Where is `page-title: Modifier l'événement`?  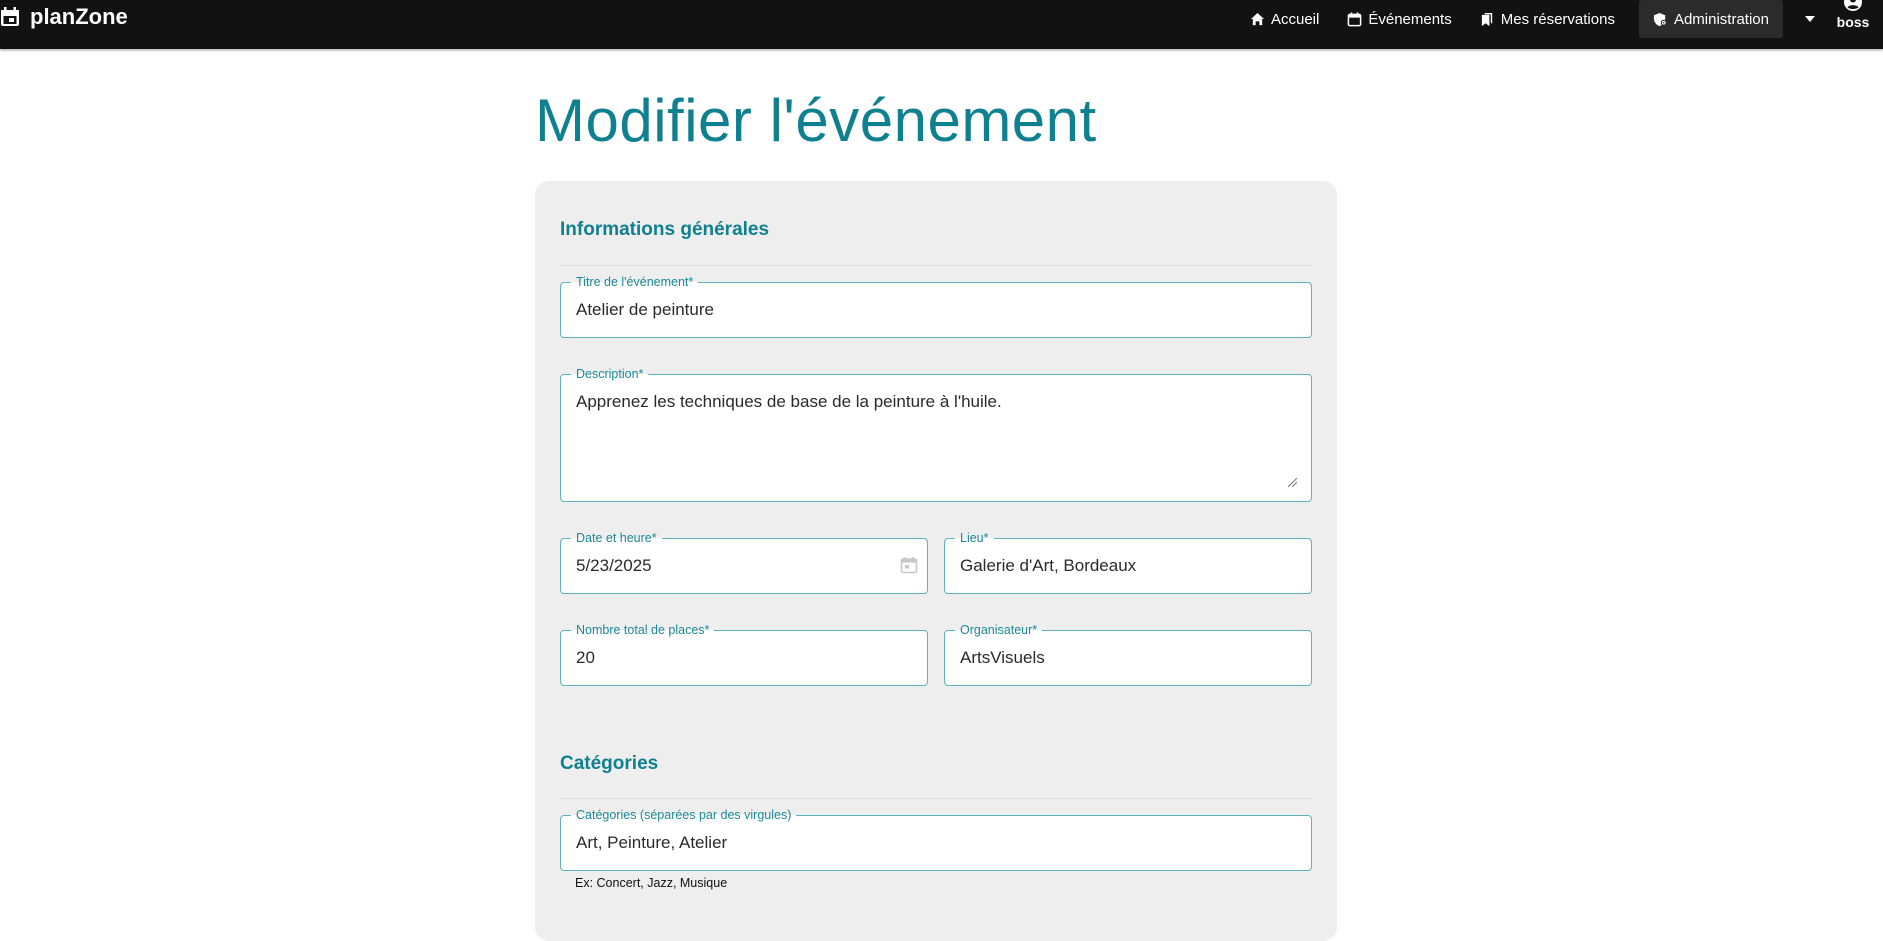 page-title: Modifier l'événement is located at coordinates (816, 120).